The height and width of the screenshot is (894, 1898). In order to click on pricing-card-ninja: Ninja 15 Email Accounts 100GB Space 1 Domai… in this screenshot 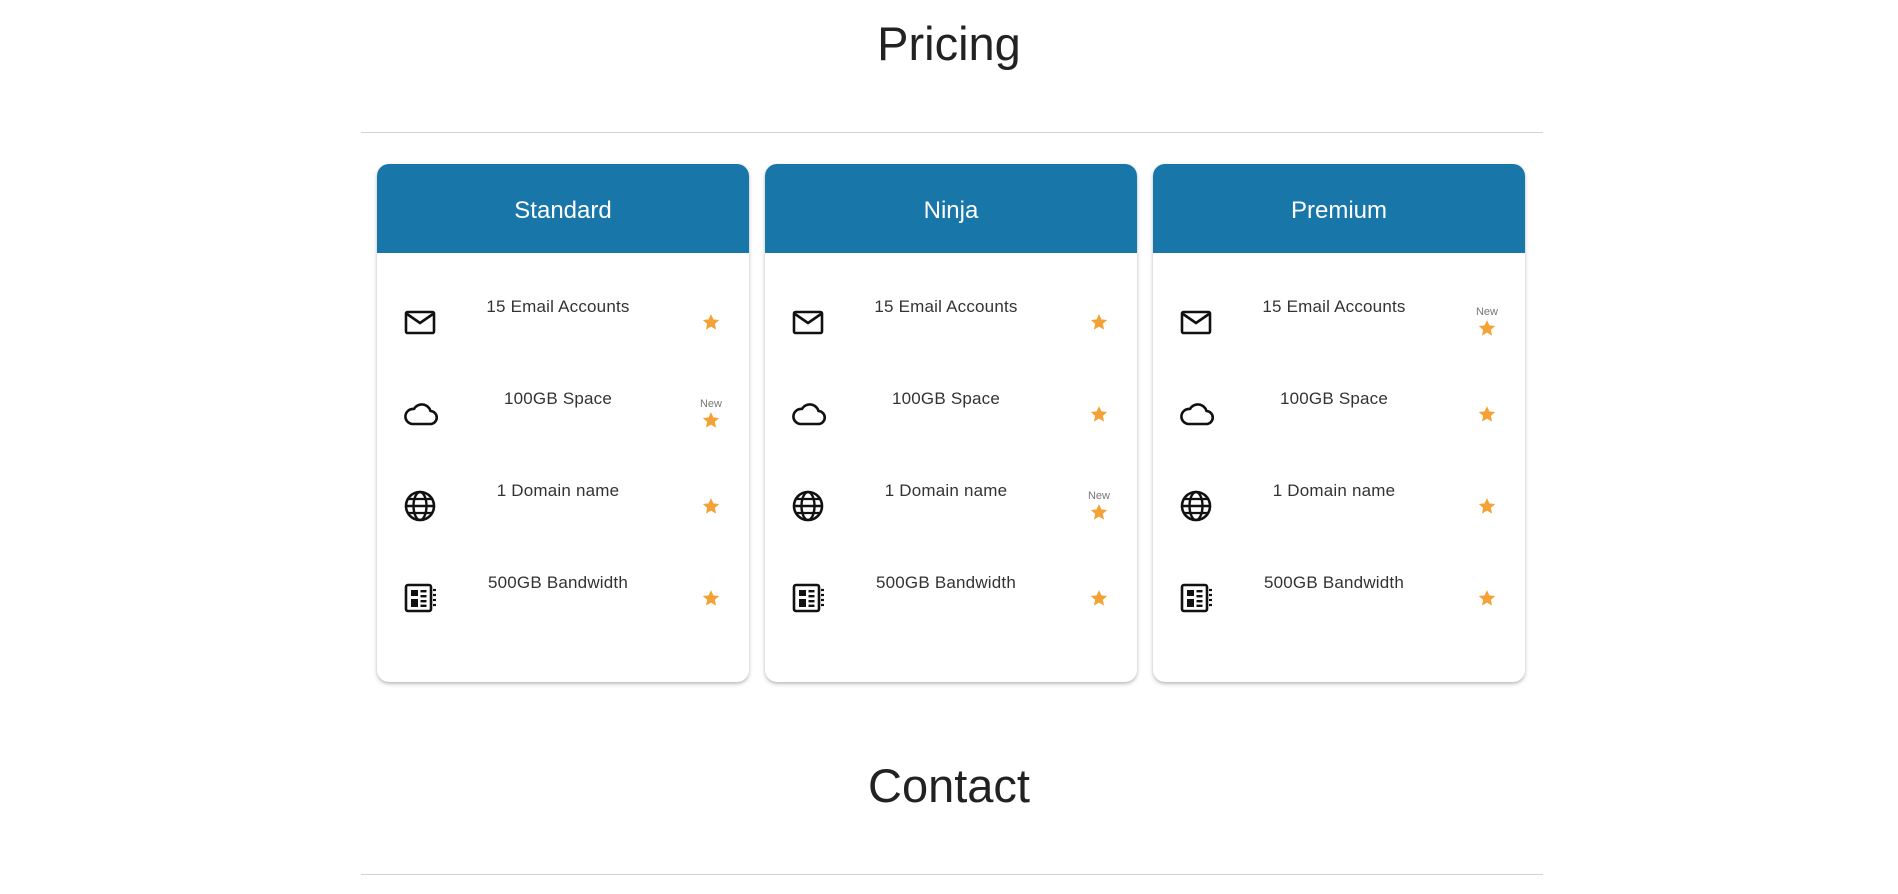, I will do `click(951, 423)`.